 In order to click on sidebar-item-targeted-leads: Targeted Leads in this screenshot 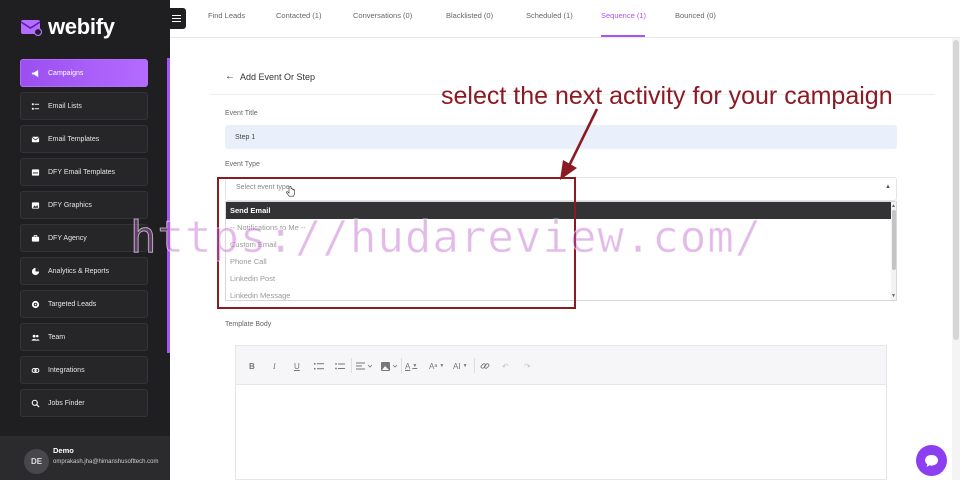, I will do `click(84, 304)`.